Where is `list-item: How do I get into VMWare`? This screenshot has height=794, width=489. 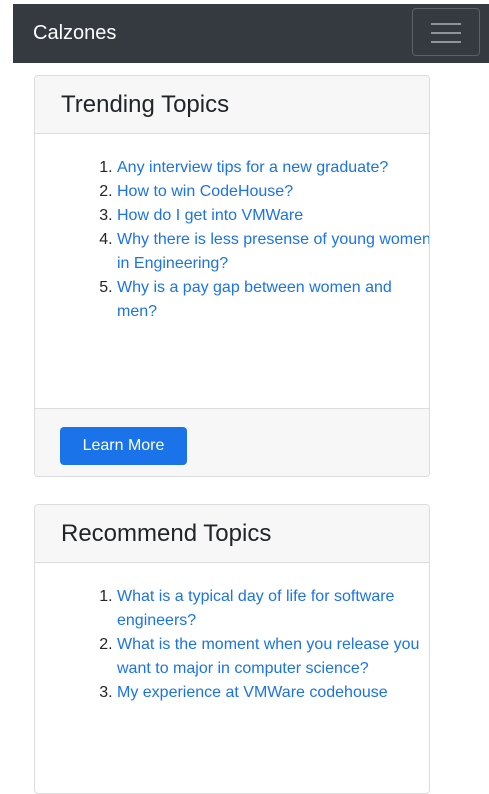
list-item: How do I get into VMWare is located at coordinates (273, 216).